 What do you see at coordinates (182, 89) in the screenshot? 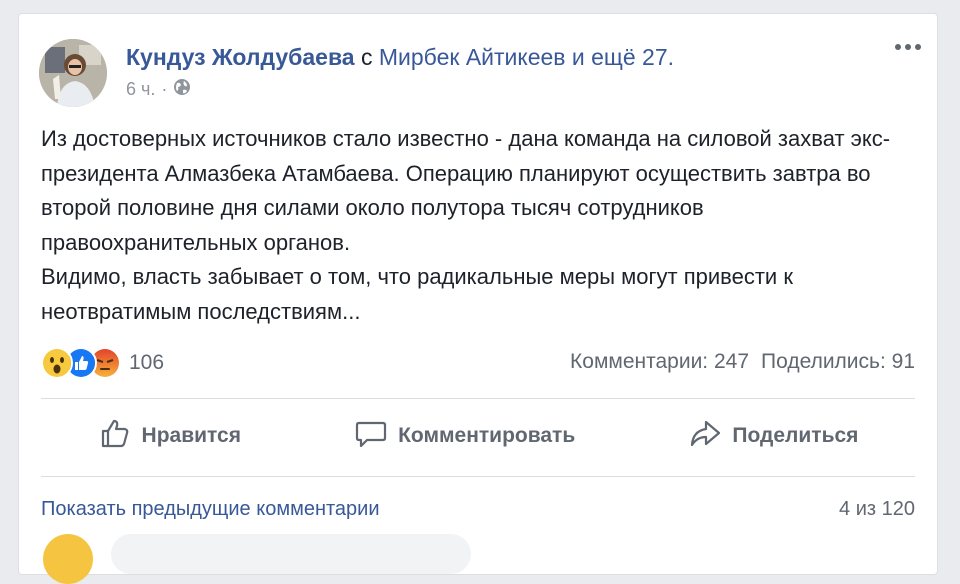
I see `globe-icon` at bounding box center [182, 89].